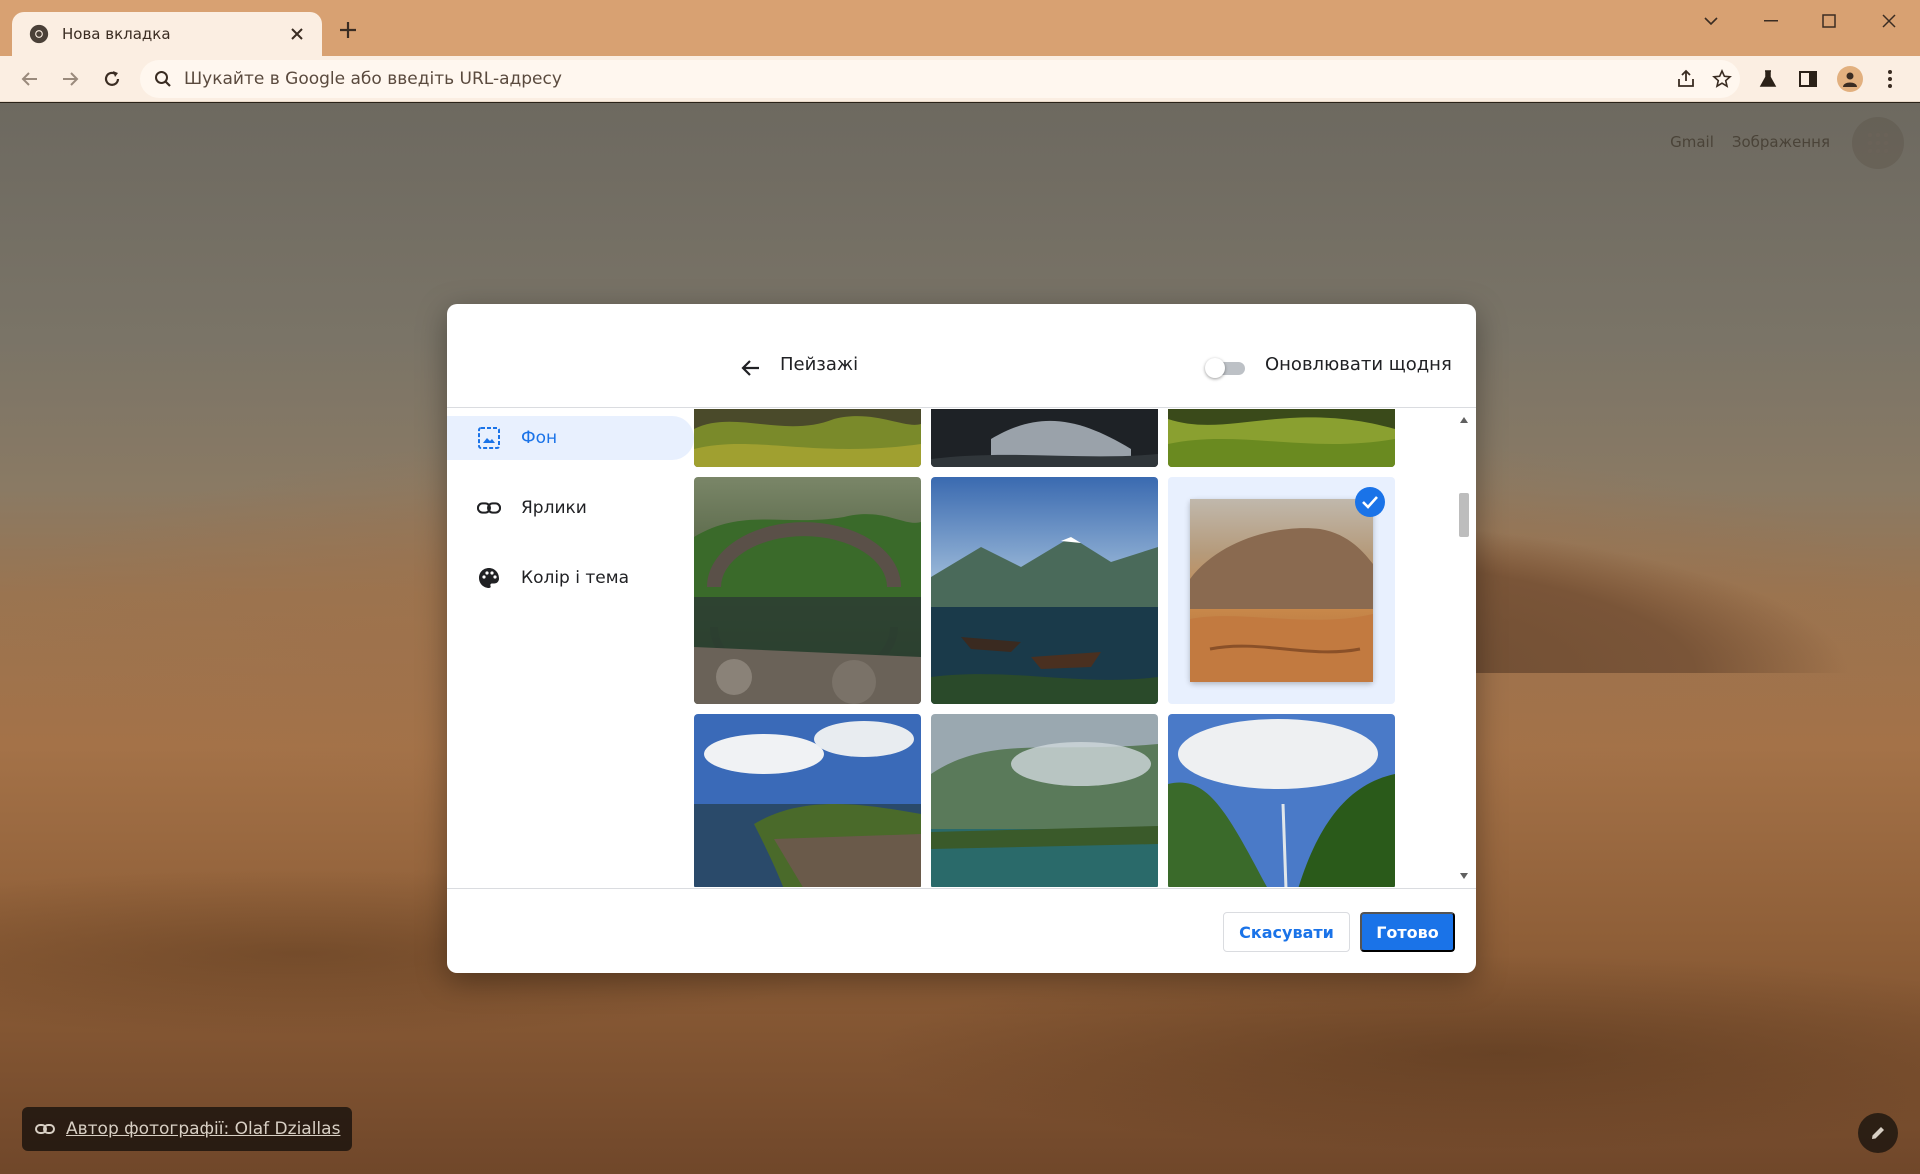  Describe the element at coordinates (203, 1129) in the screenshot. I see `attribution-text: Автор фотографії: Olaf Dziallas` at that location.